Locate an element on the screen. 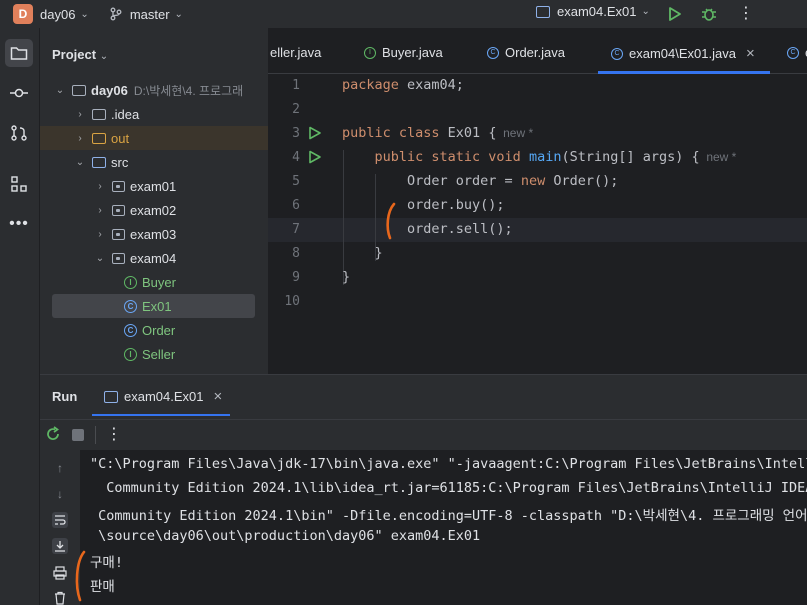 The image size is (807, 605). code-token: Order(); is located at coordinates (582, 181).